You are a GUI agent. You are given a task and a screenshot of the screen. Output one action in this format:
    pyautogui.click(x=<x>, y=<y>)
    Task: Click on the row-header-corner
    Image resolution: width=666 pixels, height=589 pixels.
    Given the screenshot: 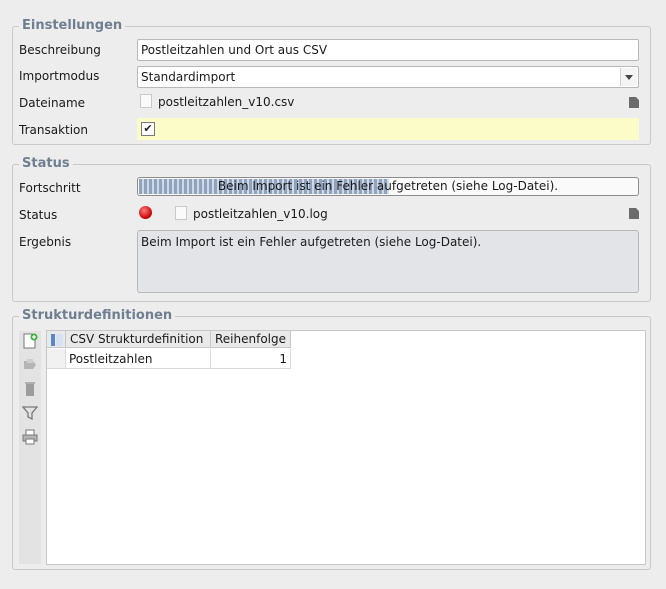 What is the action you would take?
    pyautogui.click(x=56, y=339)
    